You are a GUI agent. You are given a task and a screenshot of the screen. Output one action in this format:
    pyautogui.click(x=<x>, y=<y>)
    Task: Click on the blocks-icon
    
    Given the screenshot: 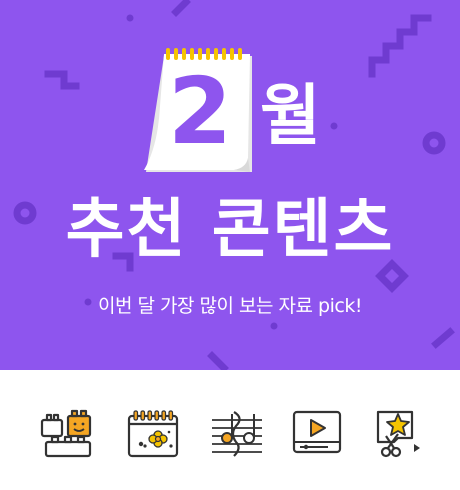 What is the action you would take?
    pyautogui.click(x=68, y=434)
    